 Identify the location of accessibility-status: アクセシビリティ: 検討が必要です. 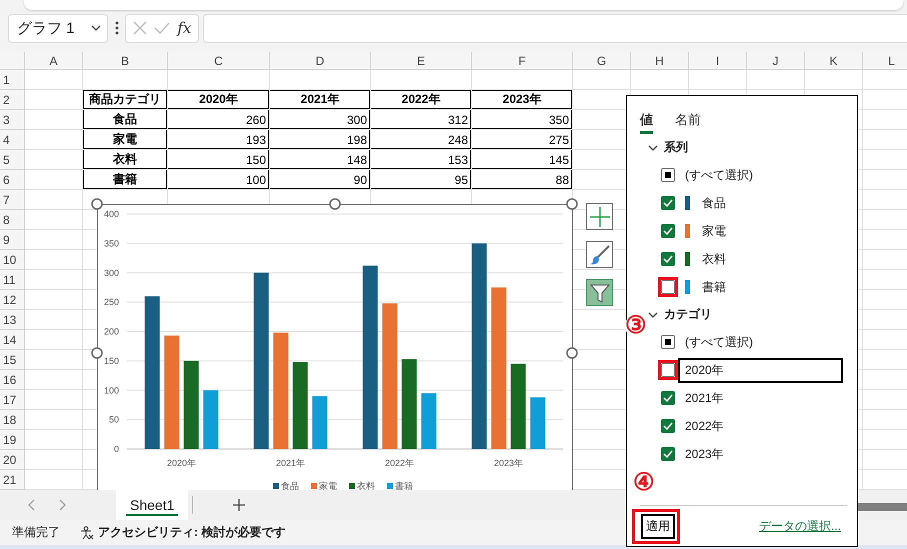
(192, 532).